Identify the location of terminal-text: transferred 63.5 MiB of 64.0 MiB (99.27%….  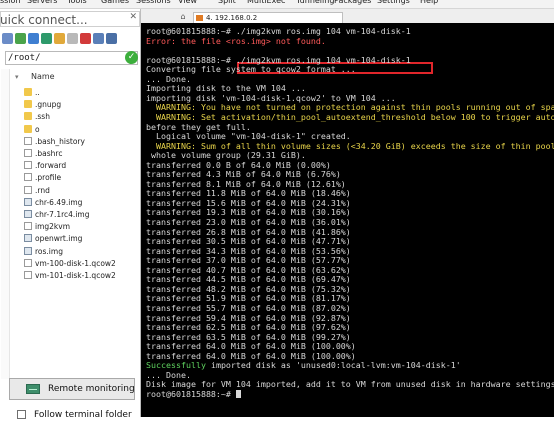
(248, 336).